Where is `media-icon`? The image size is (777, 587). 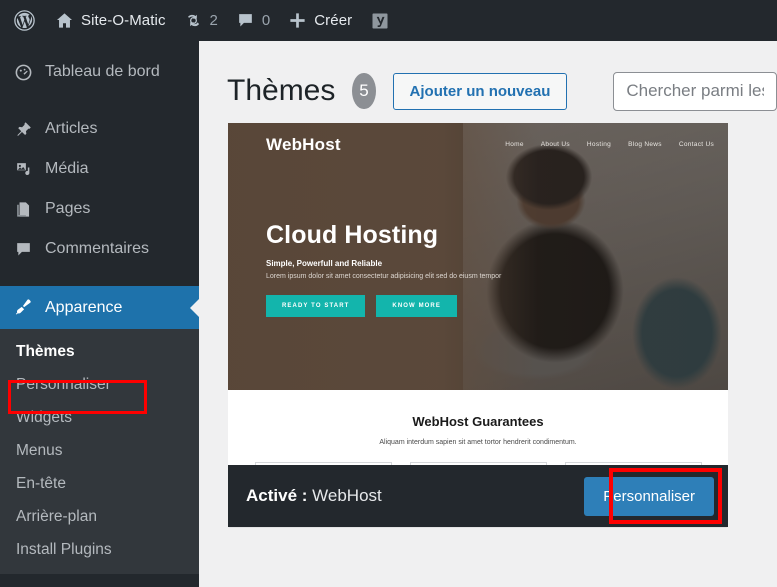
media-icon is located at coordinates (23, 169).